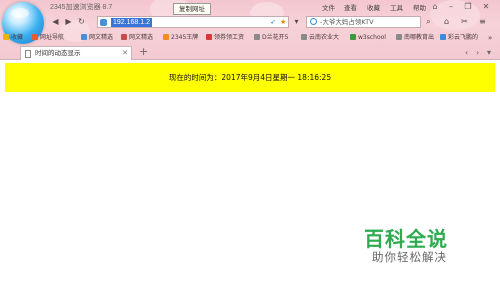  Describe the element at coordinates (271, 38) in the screenshot. I see `fav-link: D兰花开5` at that location.